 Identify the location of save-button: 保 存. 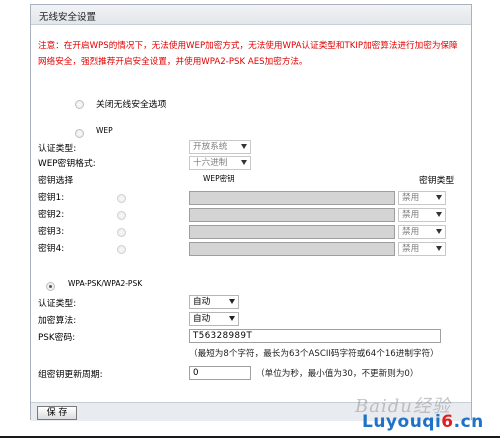
(57, 413).